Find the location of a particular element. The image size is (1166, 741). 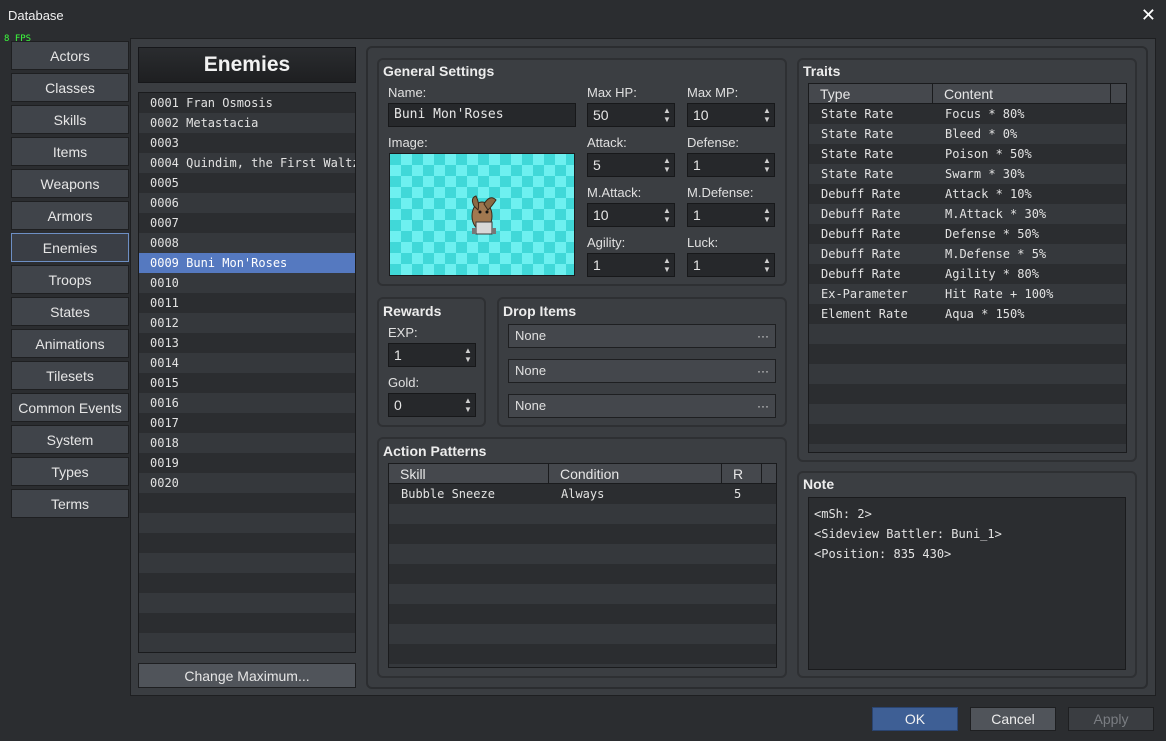

enemy-list-item: 0001 Fran Osmosis is located at coordinates (247, 103).